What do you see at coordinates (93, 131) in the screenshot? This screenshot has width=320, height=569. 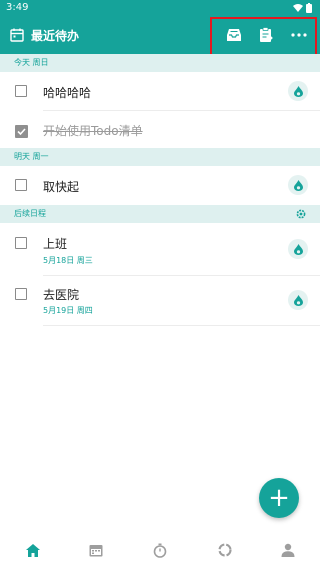 I see `task-title: 开始使用Todo清单` at bounding box center [93, 131].